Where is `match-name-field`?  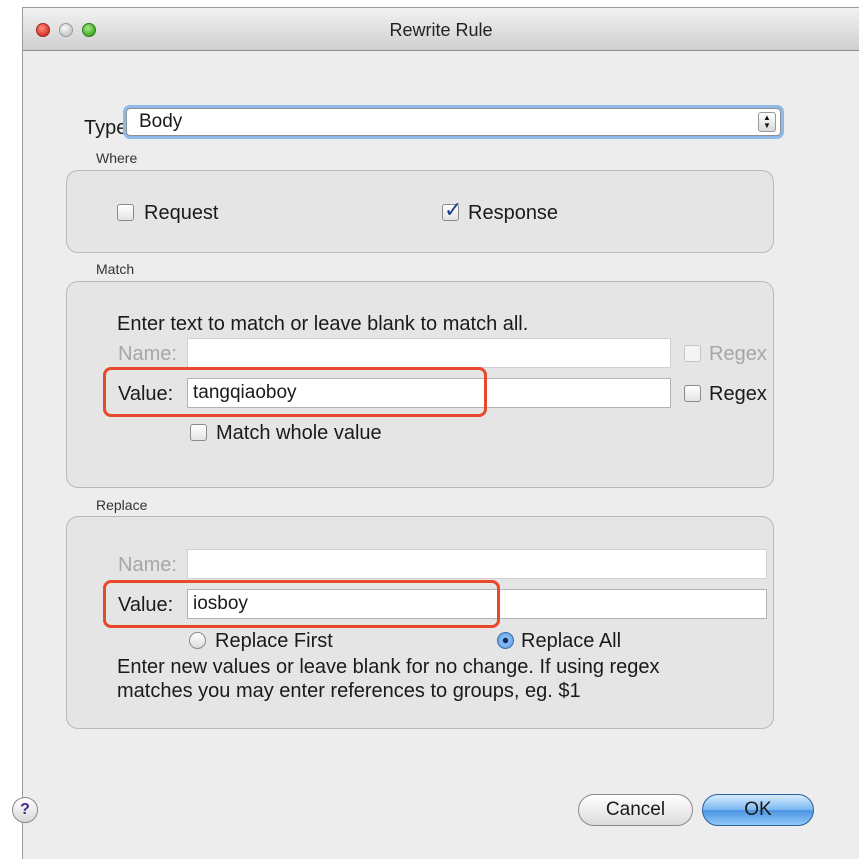
match-name-field is located at coordinates (429, 353).